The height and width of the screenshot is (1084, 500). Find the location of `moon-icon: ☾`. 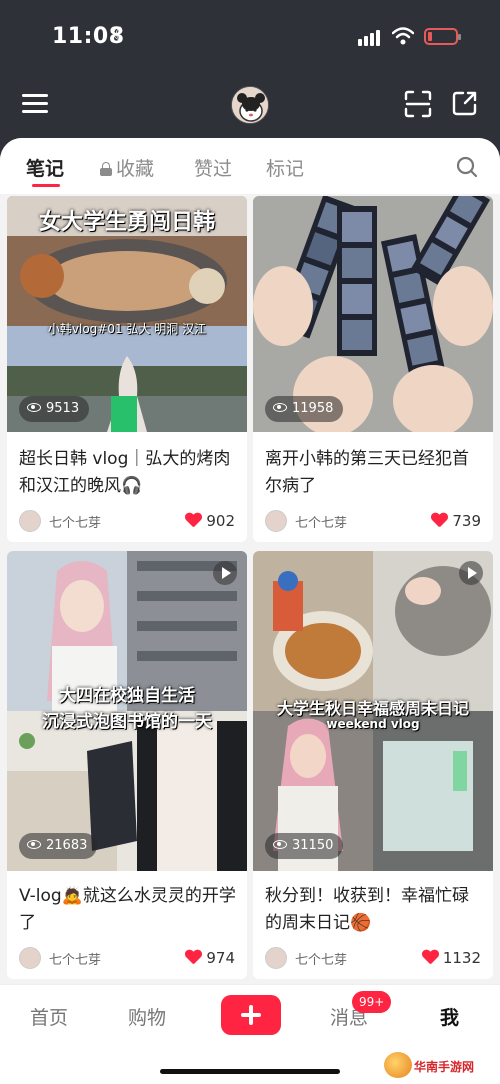

moon-icon: ☾ is located at coordinates (120, 34).